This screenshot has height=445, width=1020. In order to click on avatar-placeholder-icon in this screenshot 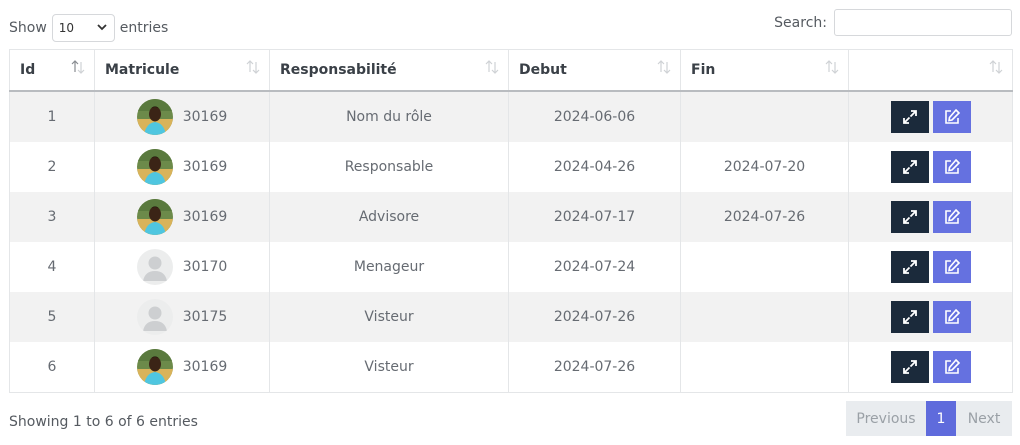, I will do `click(154, 317)`.